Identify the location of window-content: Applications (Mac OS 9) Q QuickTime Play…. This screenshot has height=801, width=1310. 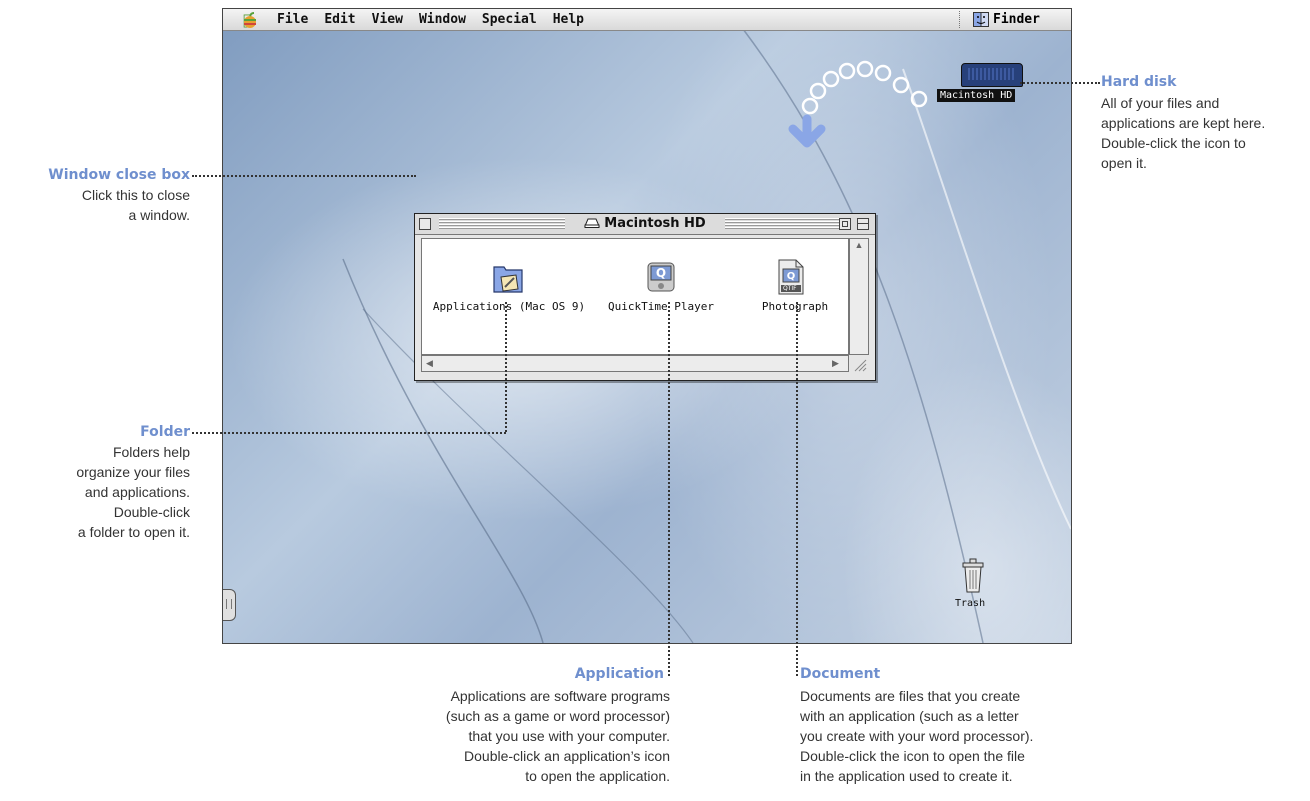
(635, 296).